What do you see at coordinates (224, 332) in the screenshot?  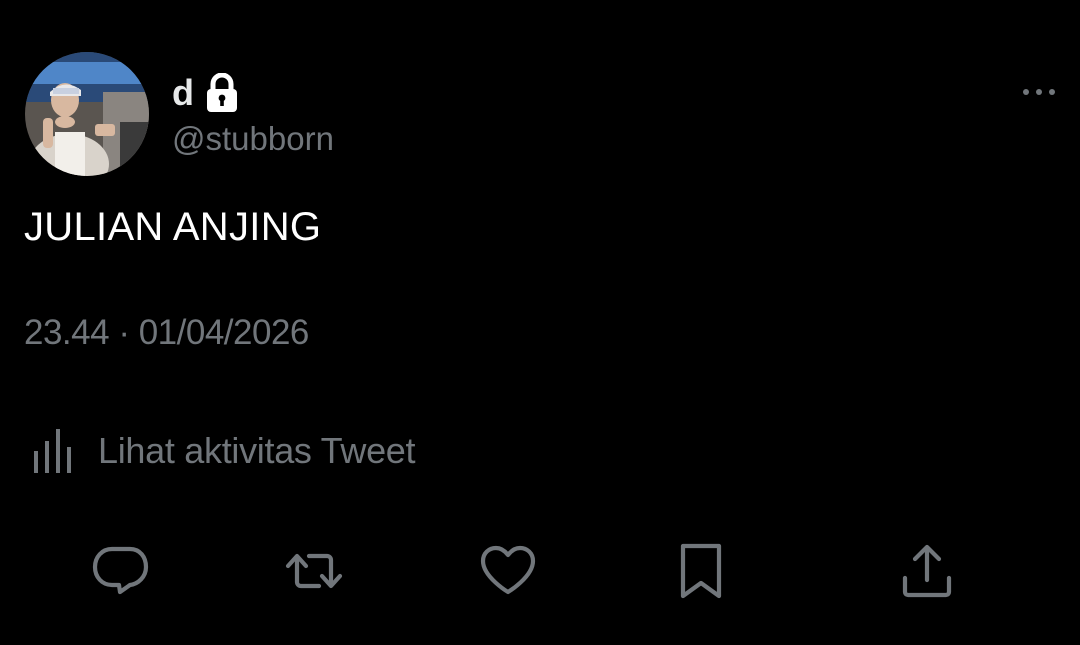 I see `tweet-date: 01/04/2026` at bounding box center [224, 332].